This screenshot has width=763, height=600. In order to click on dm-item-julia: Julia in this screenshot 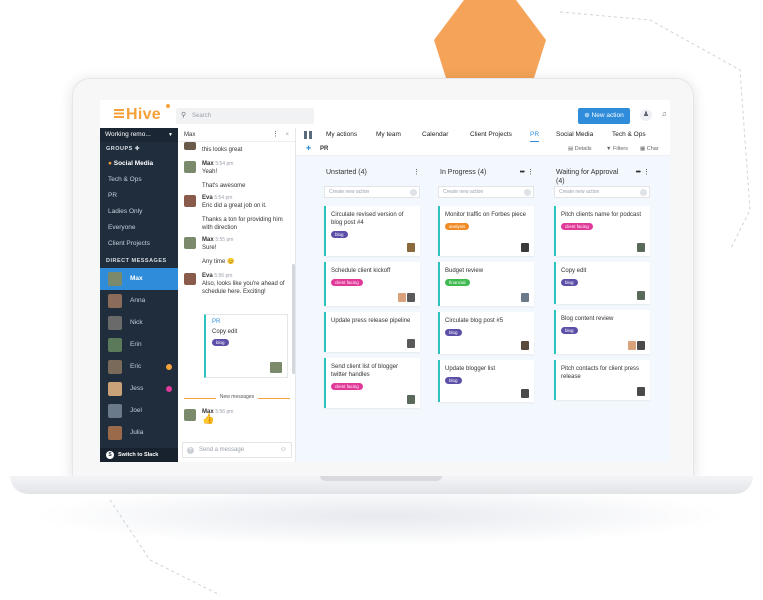, I will do `click(139, 433)`.